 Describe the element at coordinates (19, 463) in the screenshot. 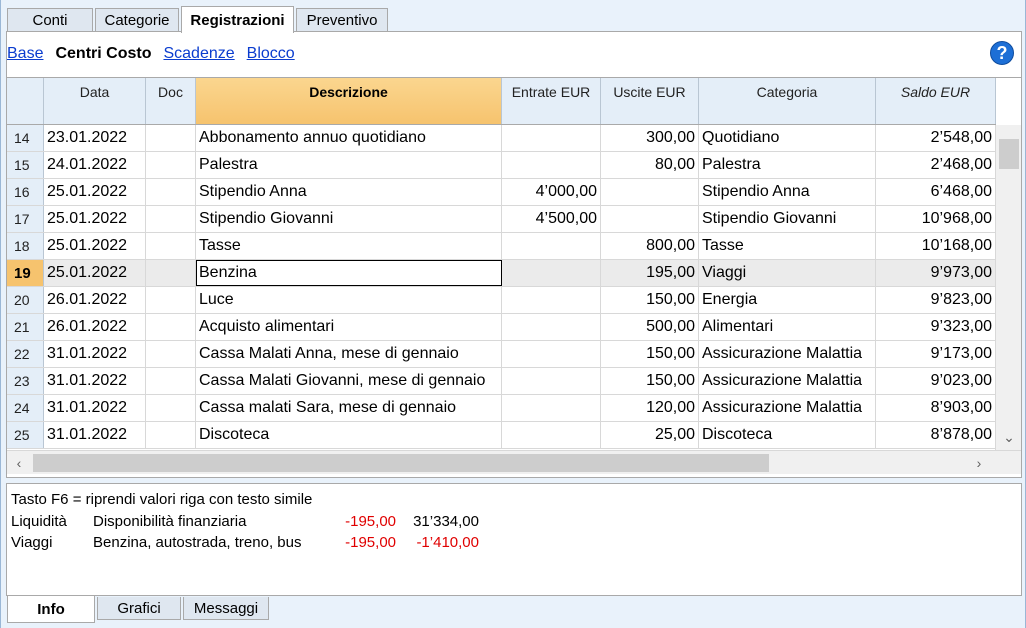

I see `scroll-left-icon: ‹` at that location.